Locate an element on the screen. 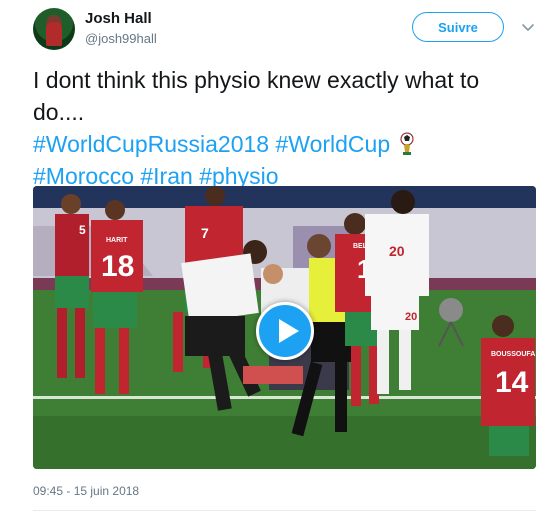 Image resolution: width=554 pixels, height=519 pixels. hashtag-line-1: #WorldCupRussia2018 #WorldCup is located at coordinates (285, 144).